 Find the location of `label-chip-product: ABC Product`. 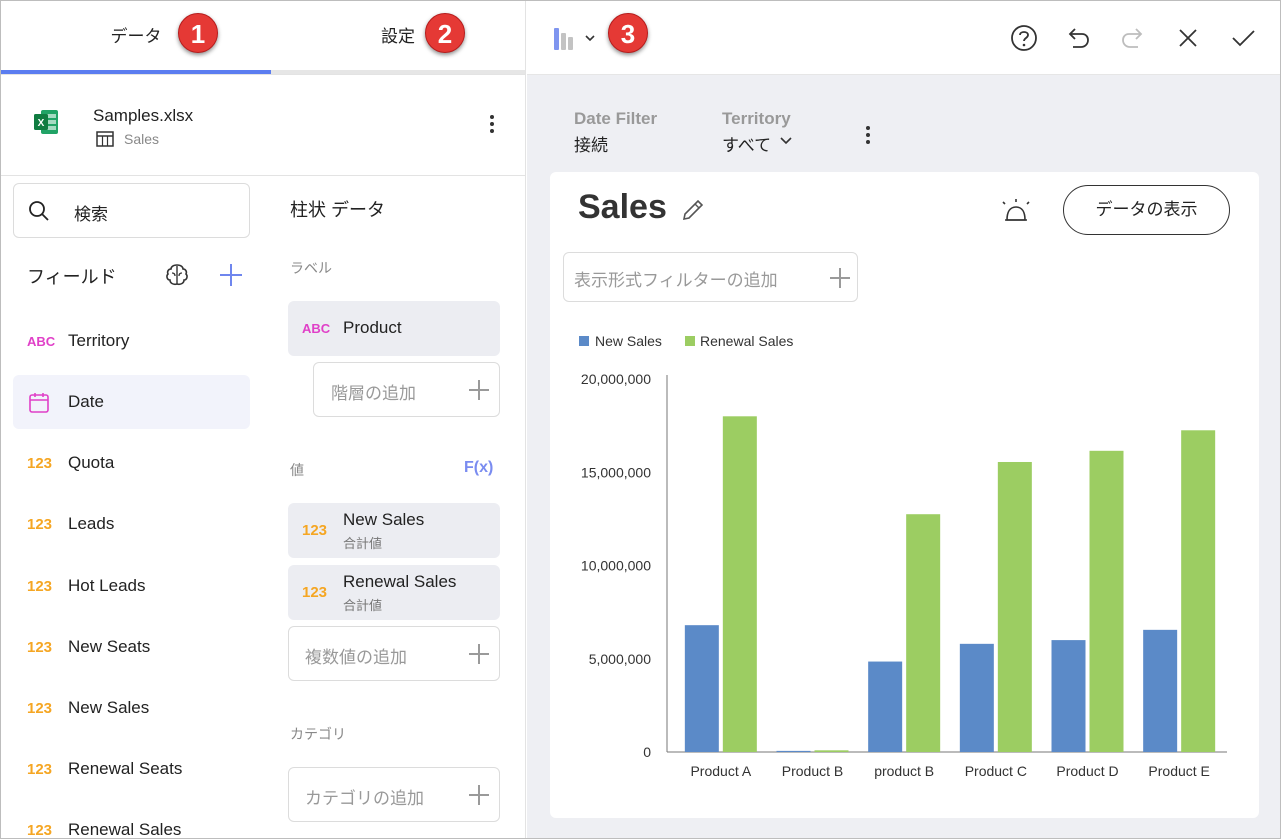

label-chip-product: ABC Product is located at coordinates (394, 328).